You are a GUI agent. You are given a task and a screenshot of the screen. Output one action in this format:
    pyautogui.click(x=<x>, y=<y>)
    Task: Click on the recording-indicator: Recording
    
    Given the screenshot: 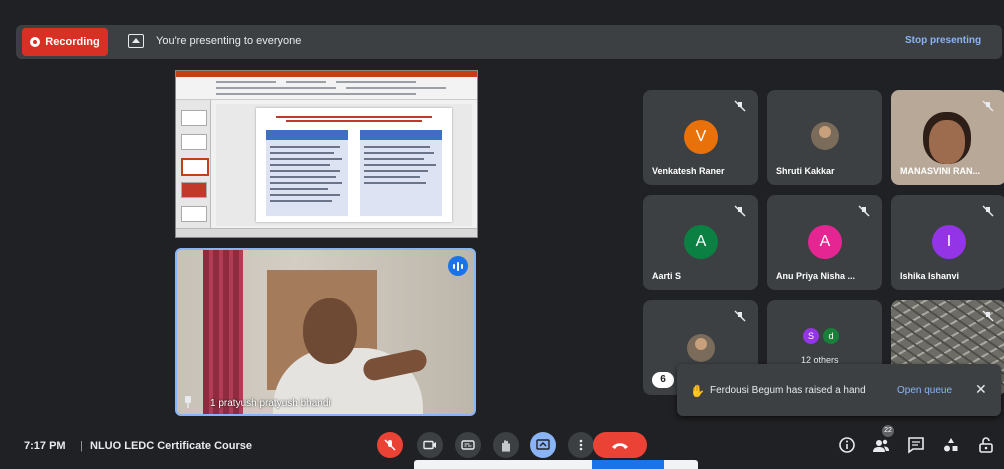 What is the action you would take?
    pyautogui.click(x=65, y=42)
    